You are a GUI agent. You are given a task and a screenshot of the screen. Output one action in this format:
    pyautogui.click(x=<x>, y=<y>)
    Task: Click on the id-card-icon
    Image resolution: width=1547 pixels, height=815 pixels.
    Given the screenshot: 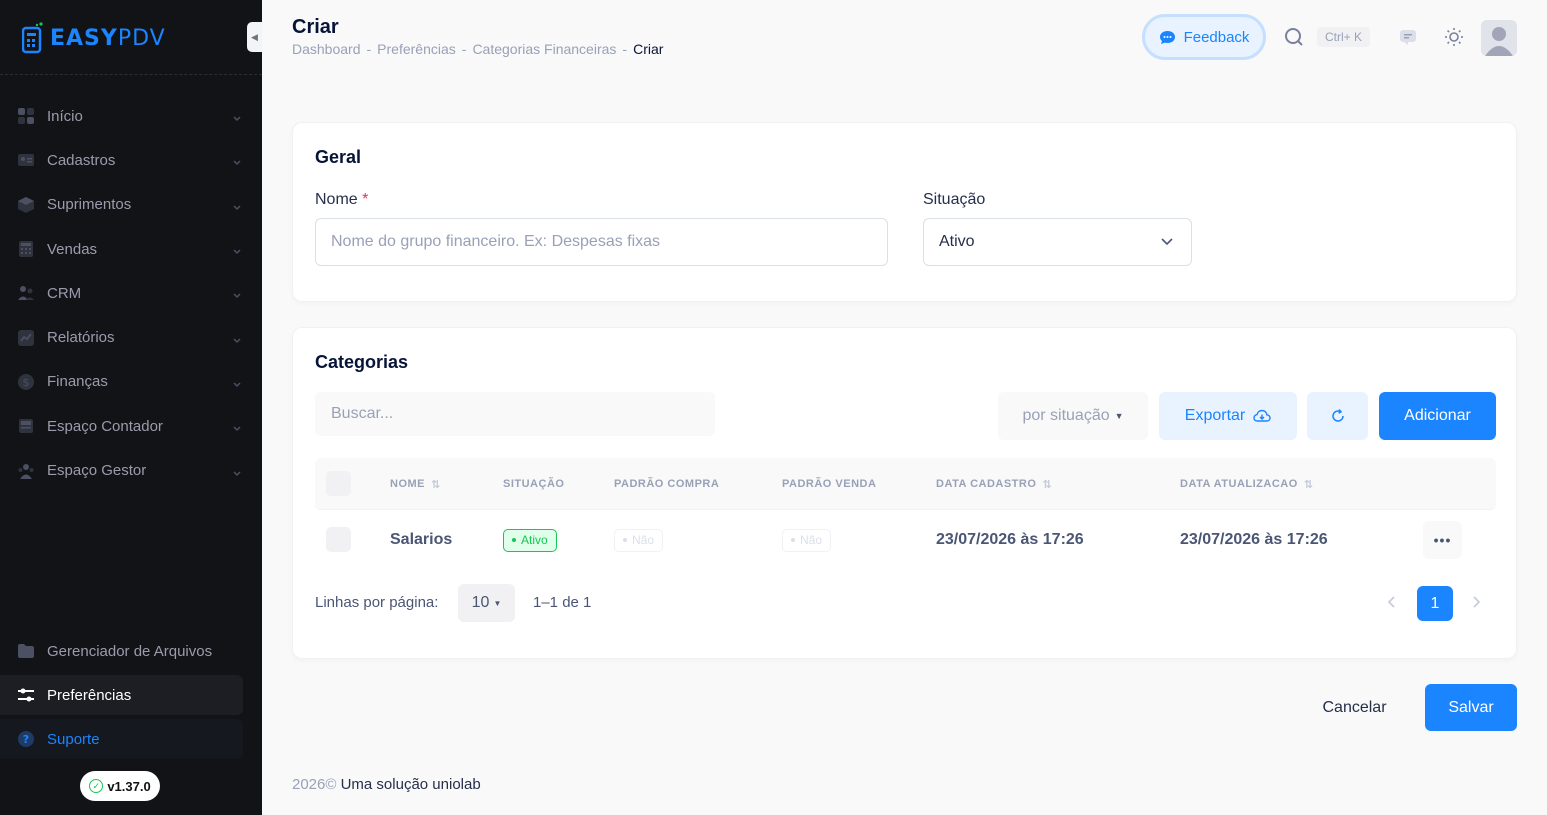 What is the action you would take?
    pyautogui.click(x=26, y=160)
    